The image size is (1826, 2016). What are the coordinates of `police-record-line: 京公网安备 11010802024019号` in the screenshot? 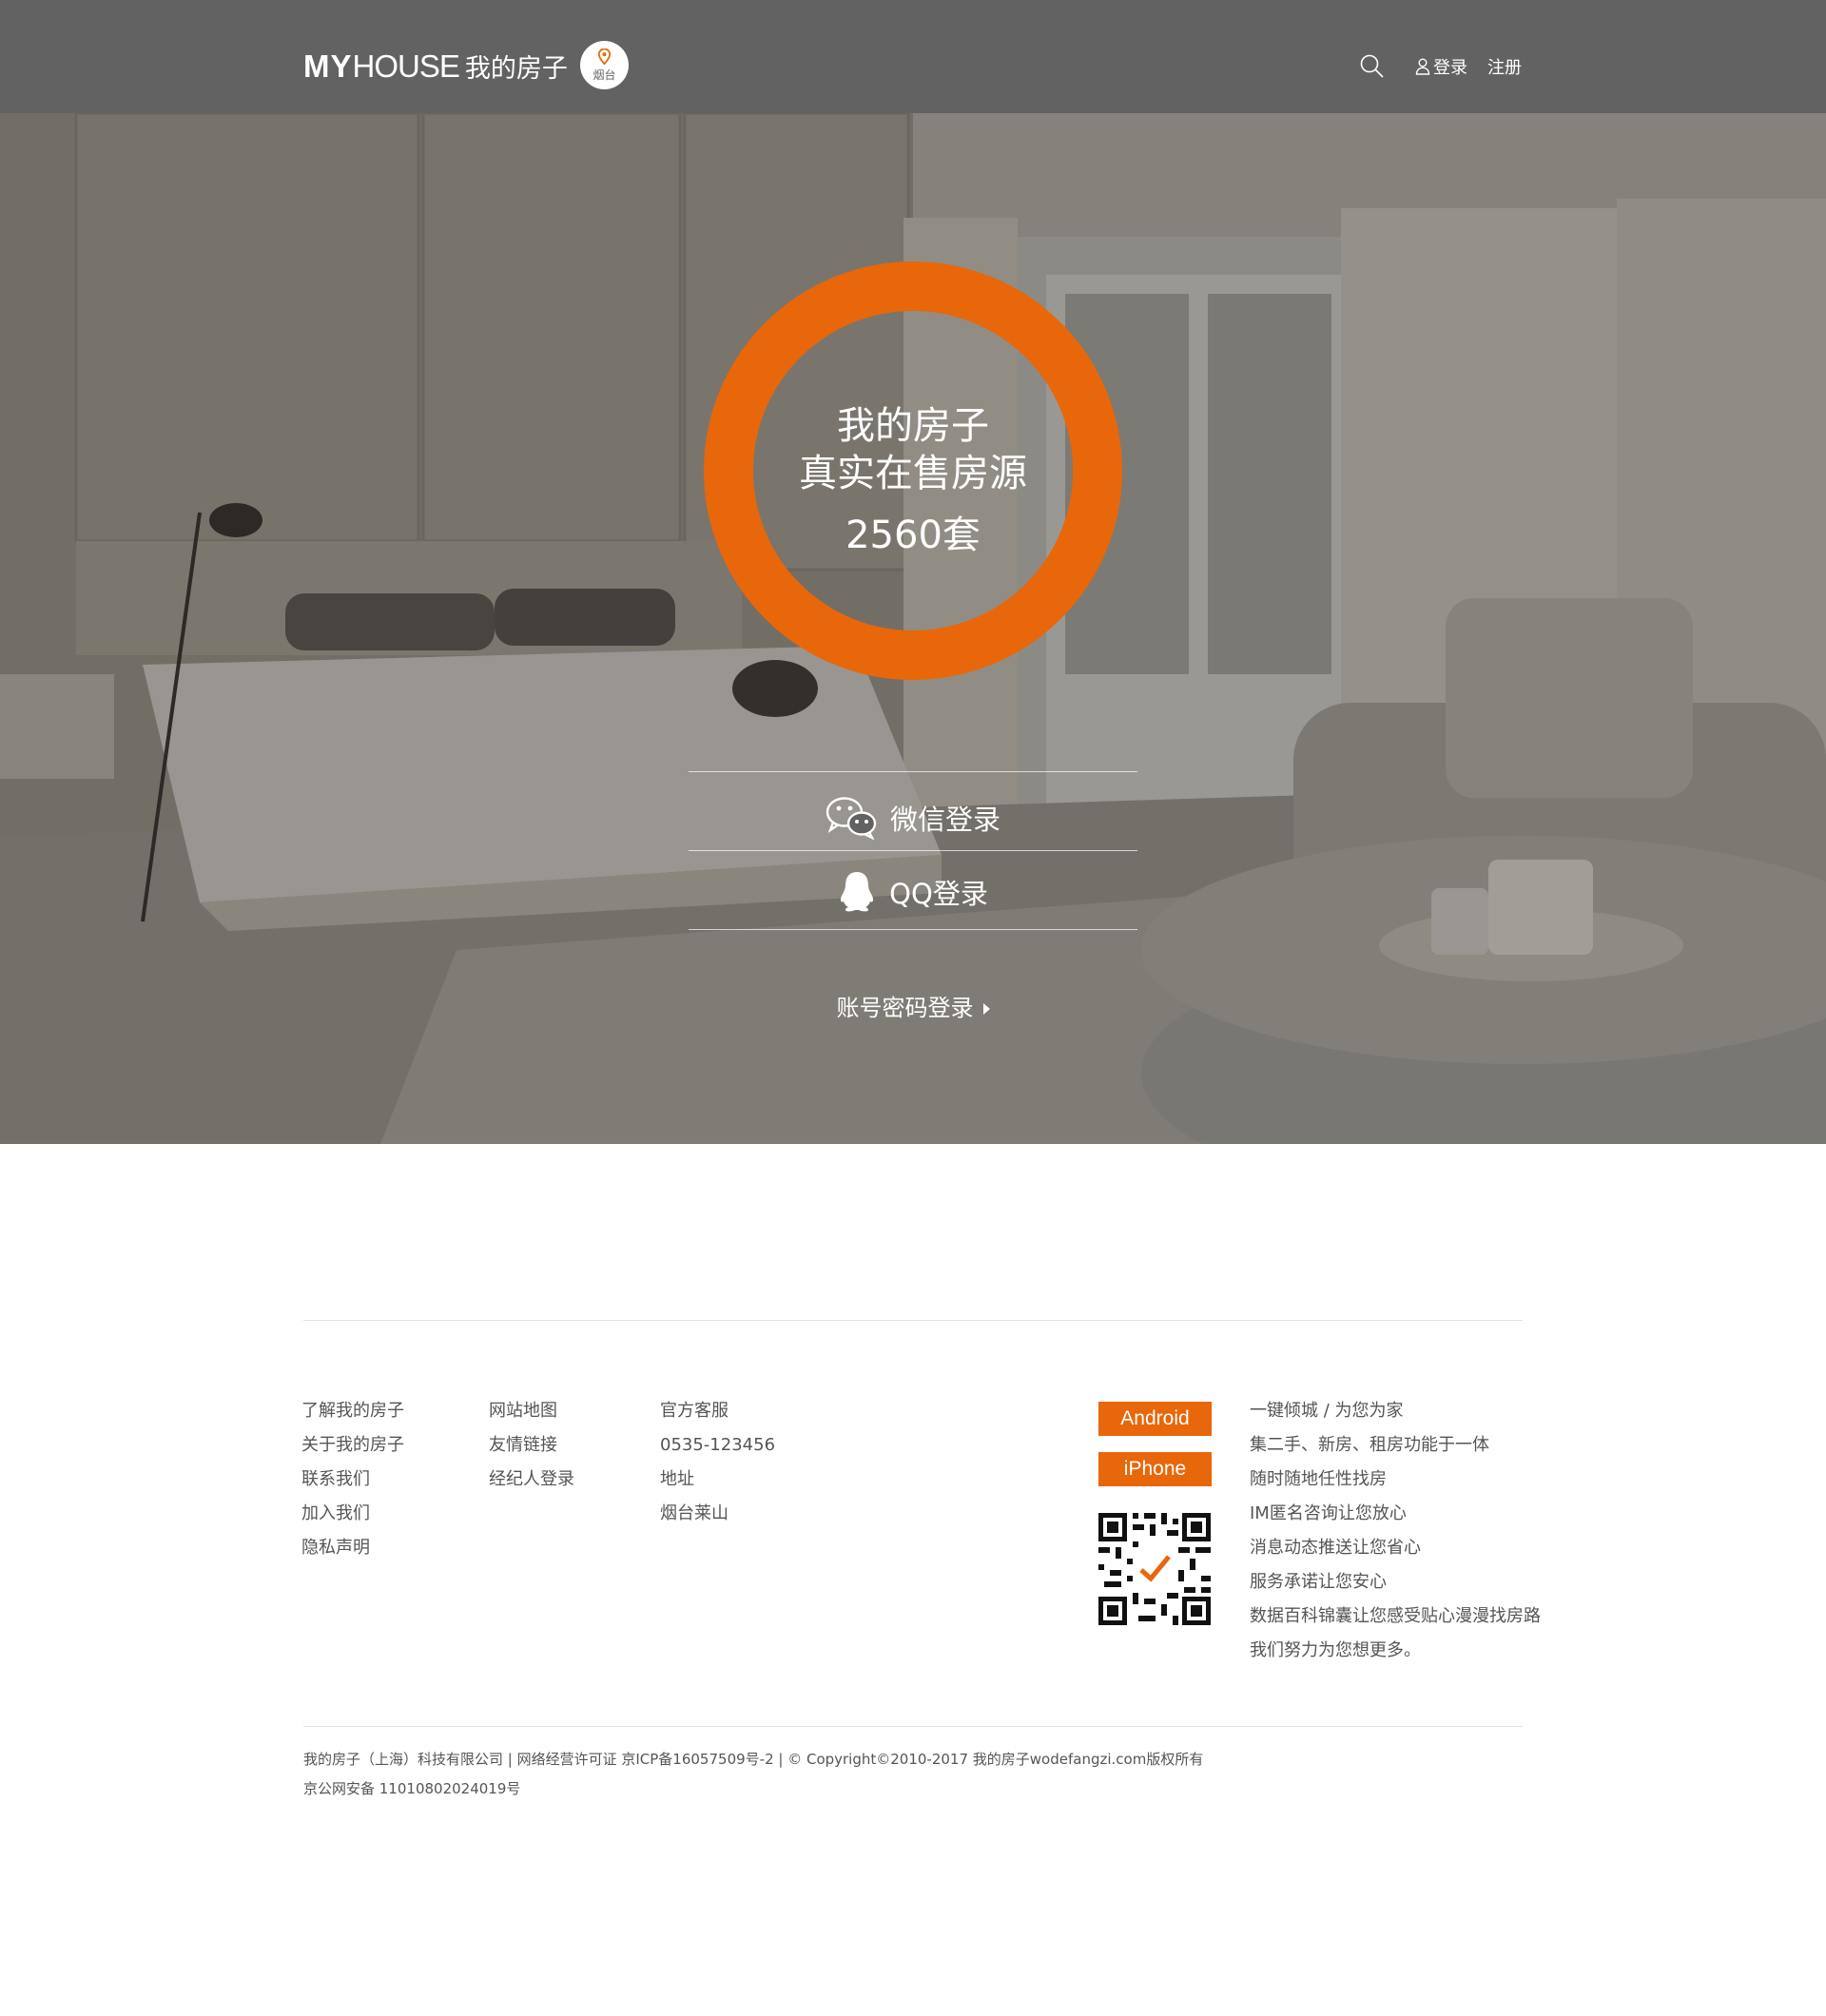 It's located at (412, 1788).